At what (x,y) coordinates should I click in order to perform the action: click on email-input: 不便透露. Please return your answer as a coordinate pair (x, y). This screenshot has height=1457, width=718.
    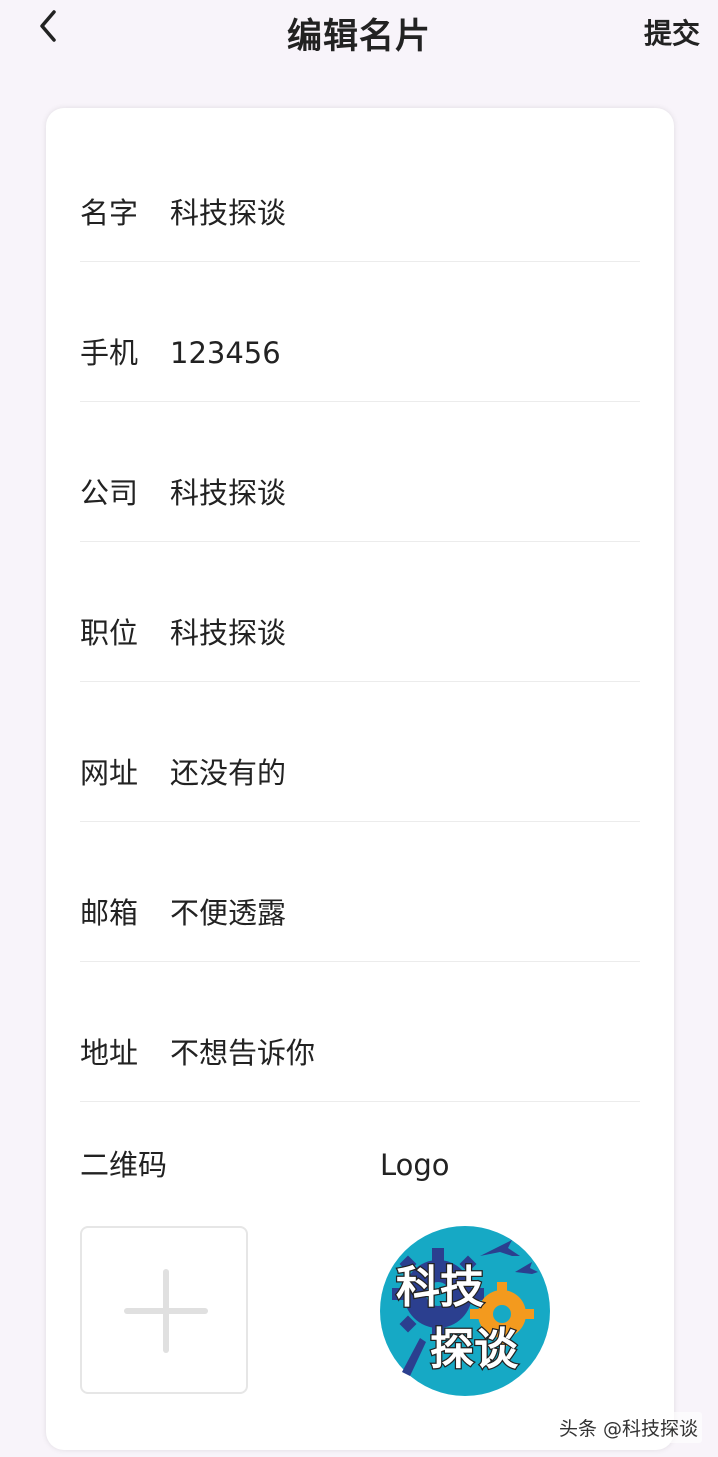
    Looking at the image, I should click on (228, 913).